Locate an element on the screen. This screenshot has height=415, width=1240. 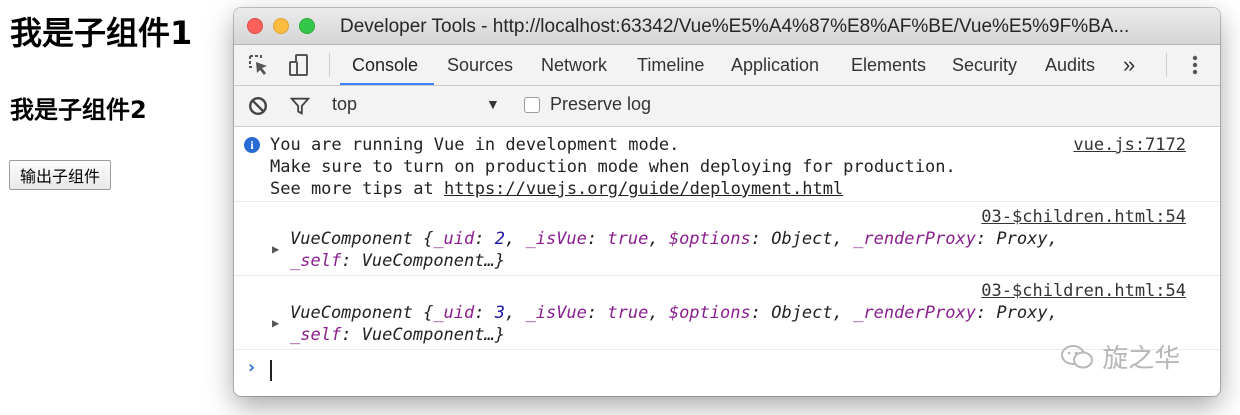
device-mode-icon is located at coordinates (299, 65).